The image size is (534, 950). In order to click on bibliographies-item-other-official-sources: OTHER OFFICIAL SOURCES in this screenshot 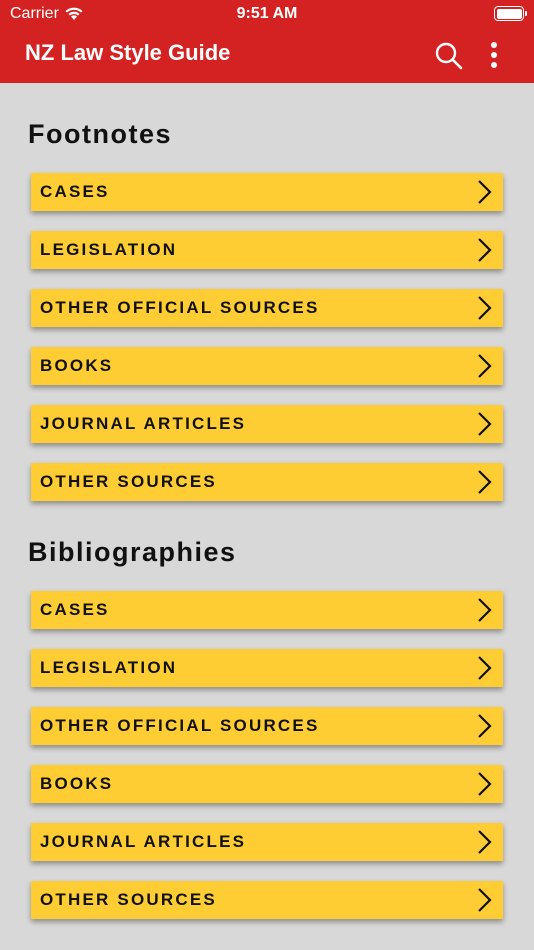, I will do `click(267, 726)`.